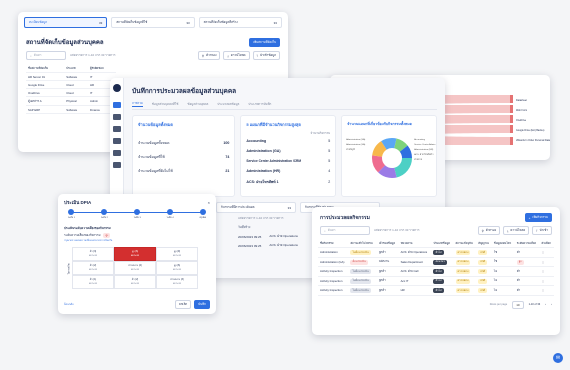 The height and width of the screenshot is (370, 570). I want to click on upload-icon: ⤒, so click(257, 55).